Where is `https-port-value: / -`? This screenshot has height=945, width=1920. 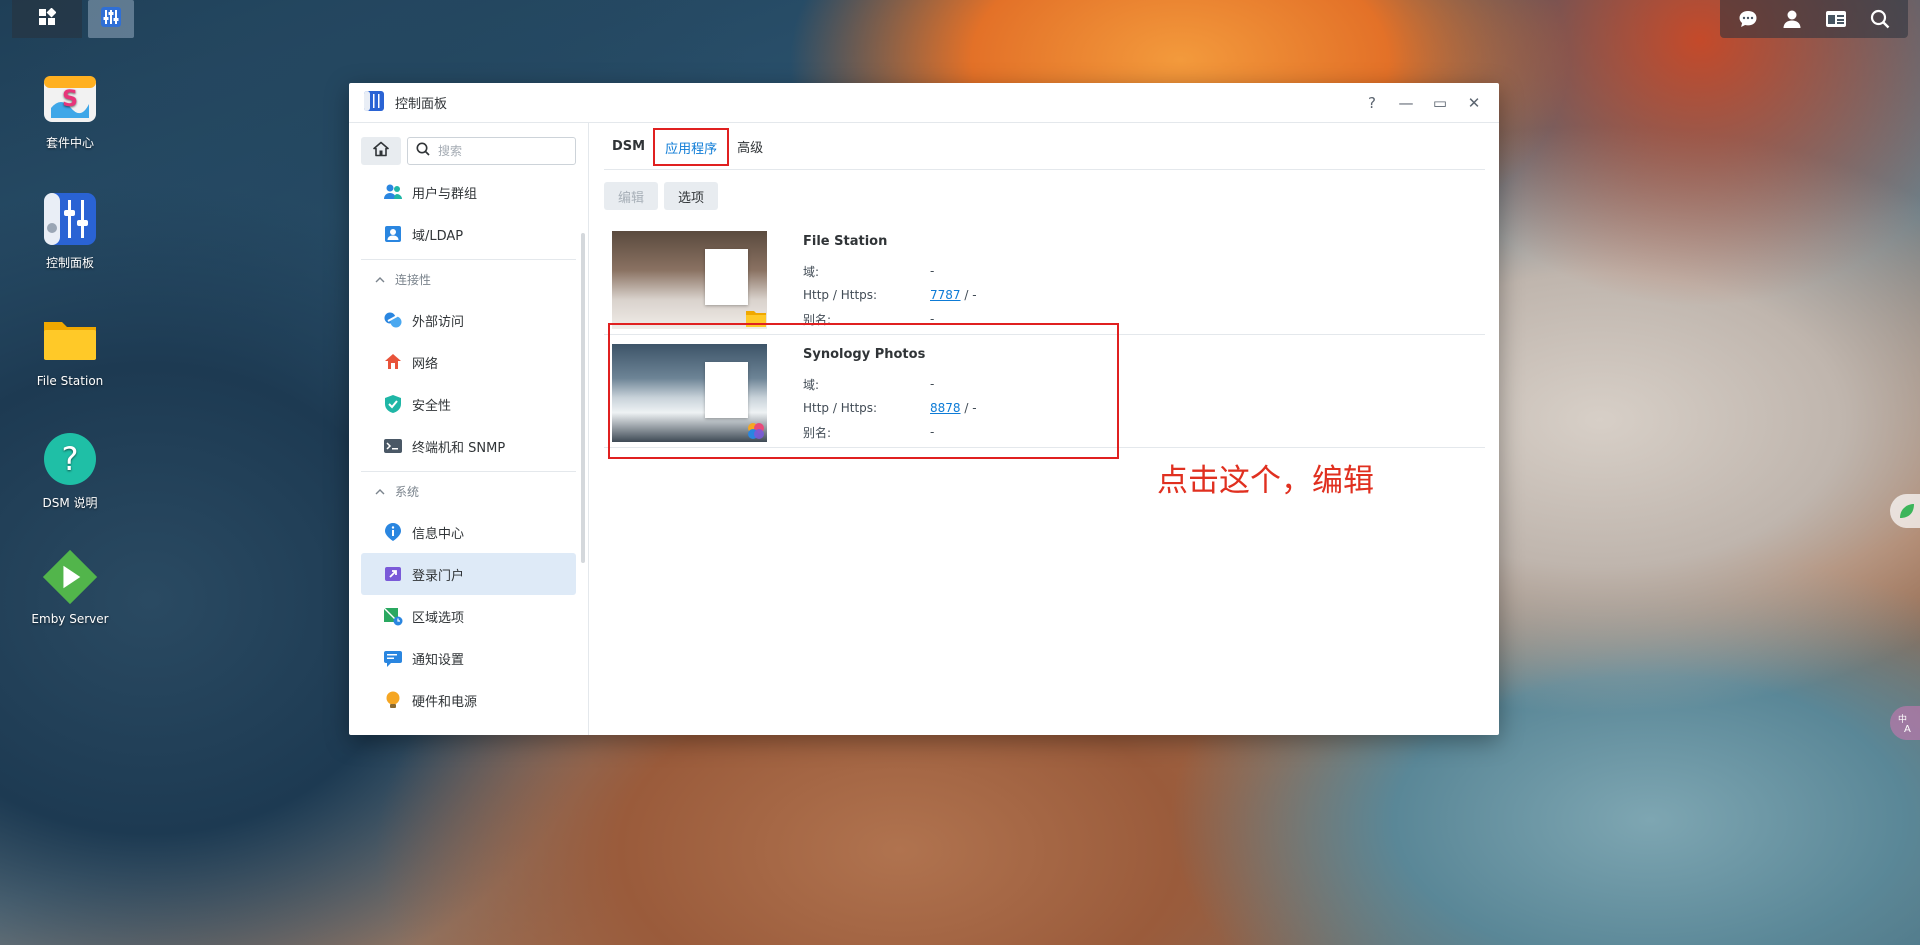
https-port-value: / - is located at coordinates (970, 295).